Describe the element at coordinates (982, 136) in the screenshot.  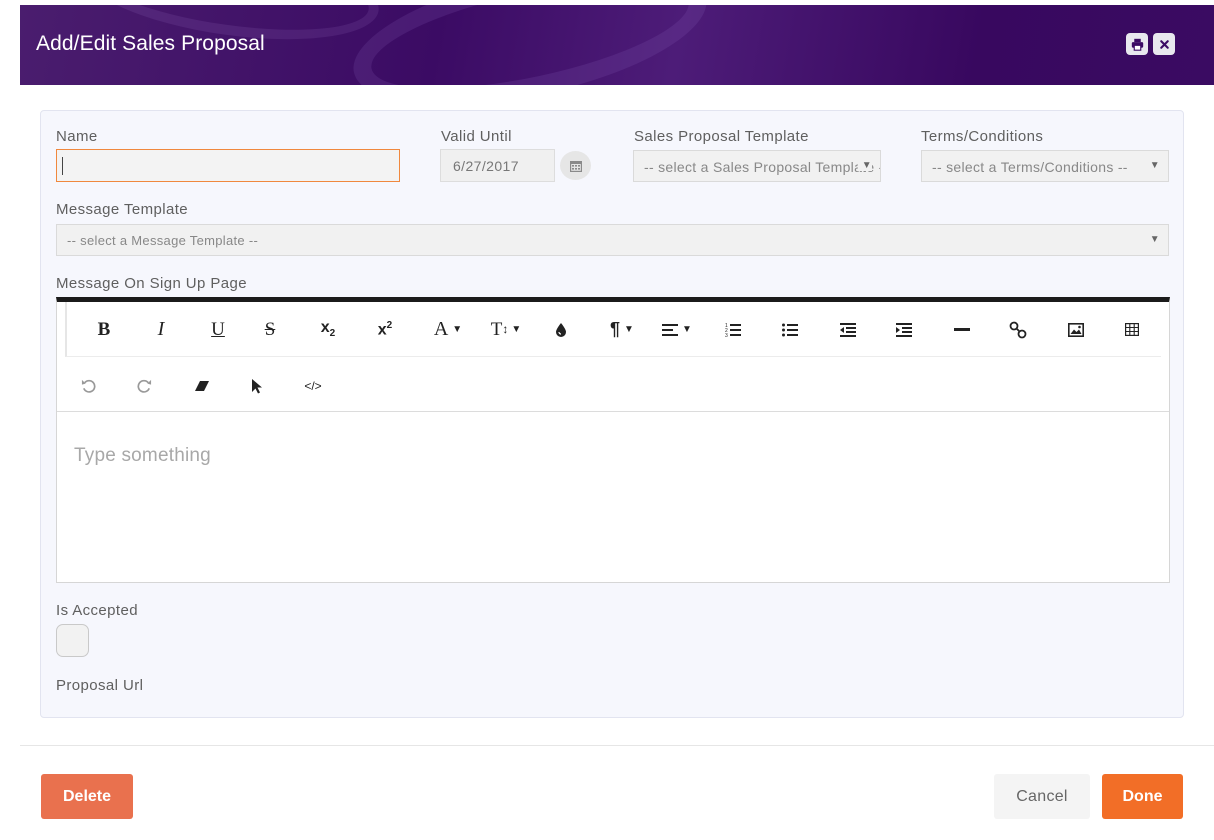
I see `terms-conditions-label: Terms/Conditions` at that location.